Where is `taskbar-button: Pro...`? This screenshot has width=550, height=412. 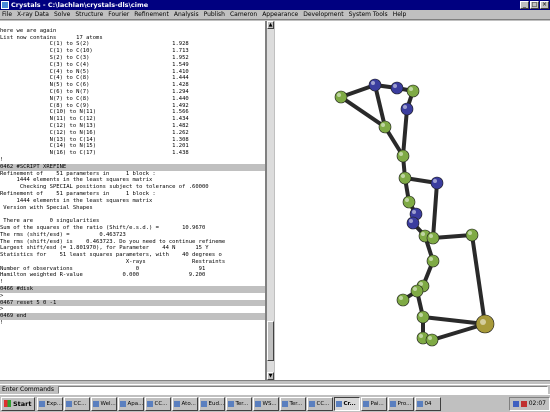
taskbar-button: Pro... is located at coordinates (400, 403).